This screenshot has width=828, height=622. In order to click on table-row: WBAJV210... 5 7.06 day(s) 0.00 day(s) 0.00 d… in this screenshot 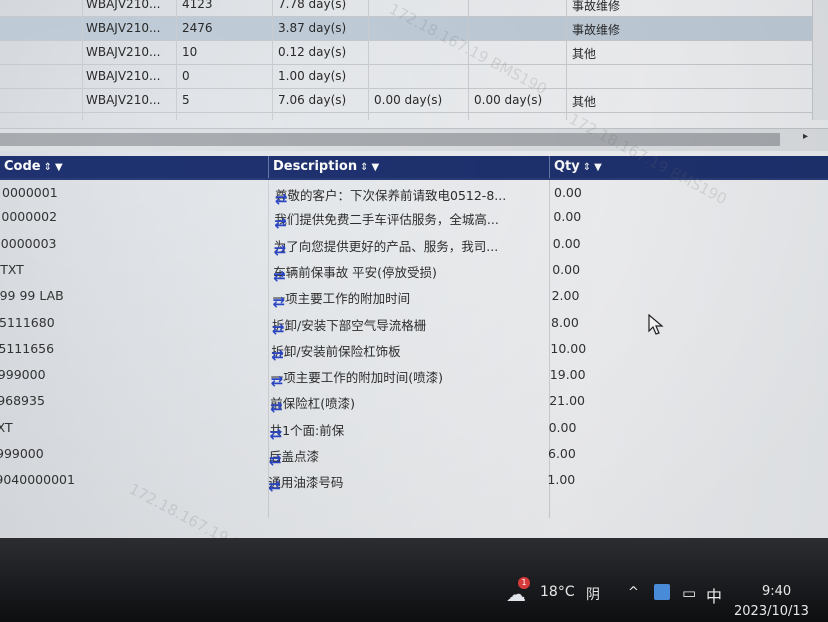, I will do `click(406, 100)`.